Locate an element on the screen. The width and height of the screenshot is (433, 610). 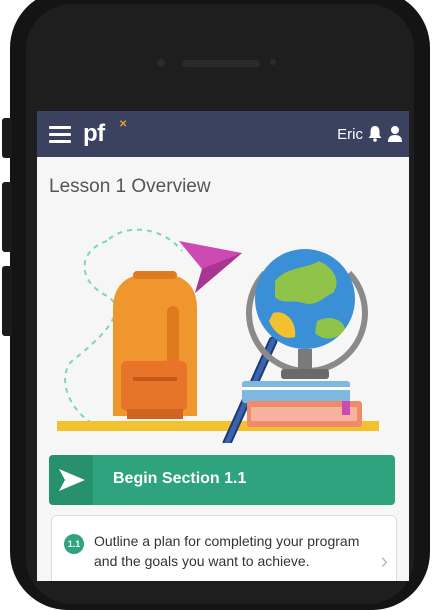
step-number-badge: 1.1 is located at coordinates (74, 544).